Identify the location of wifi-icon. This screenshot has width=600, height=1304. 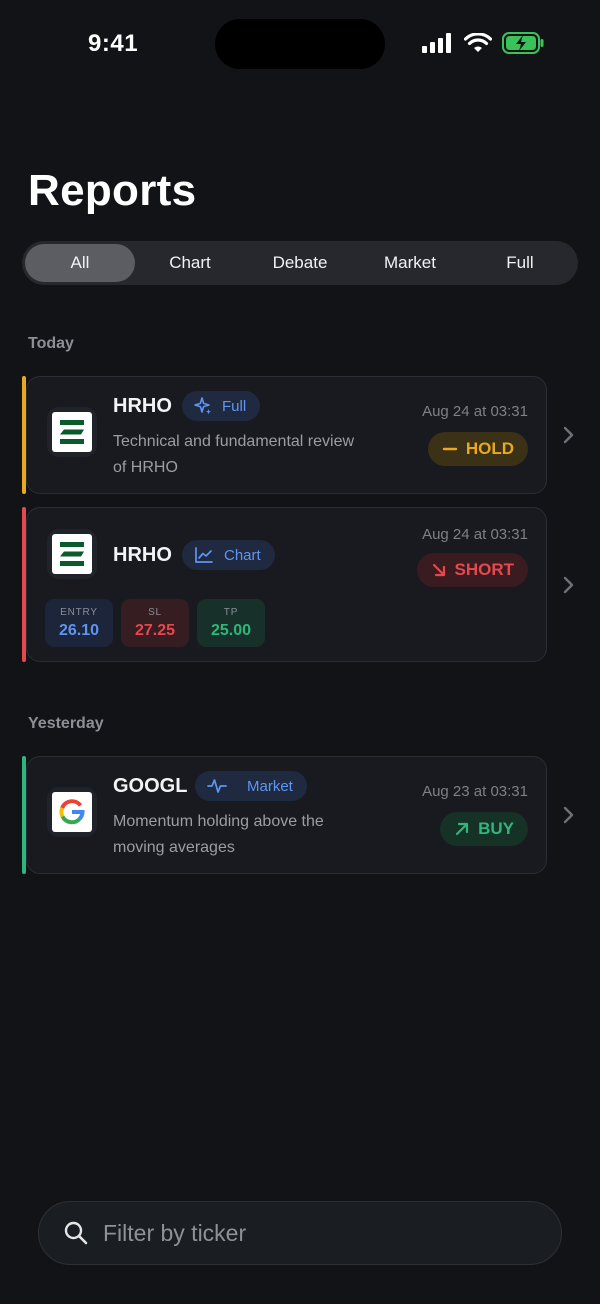
(478, 42).